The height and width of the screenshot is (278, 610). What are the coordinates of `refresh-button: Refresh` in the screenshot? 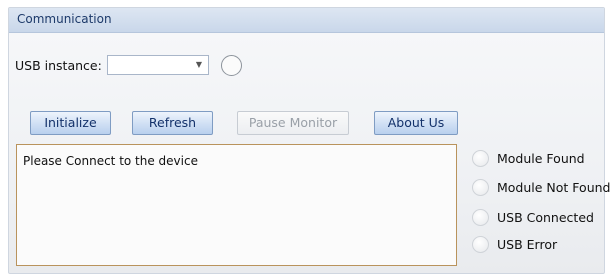 It's located at (172, 123).